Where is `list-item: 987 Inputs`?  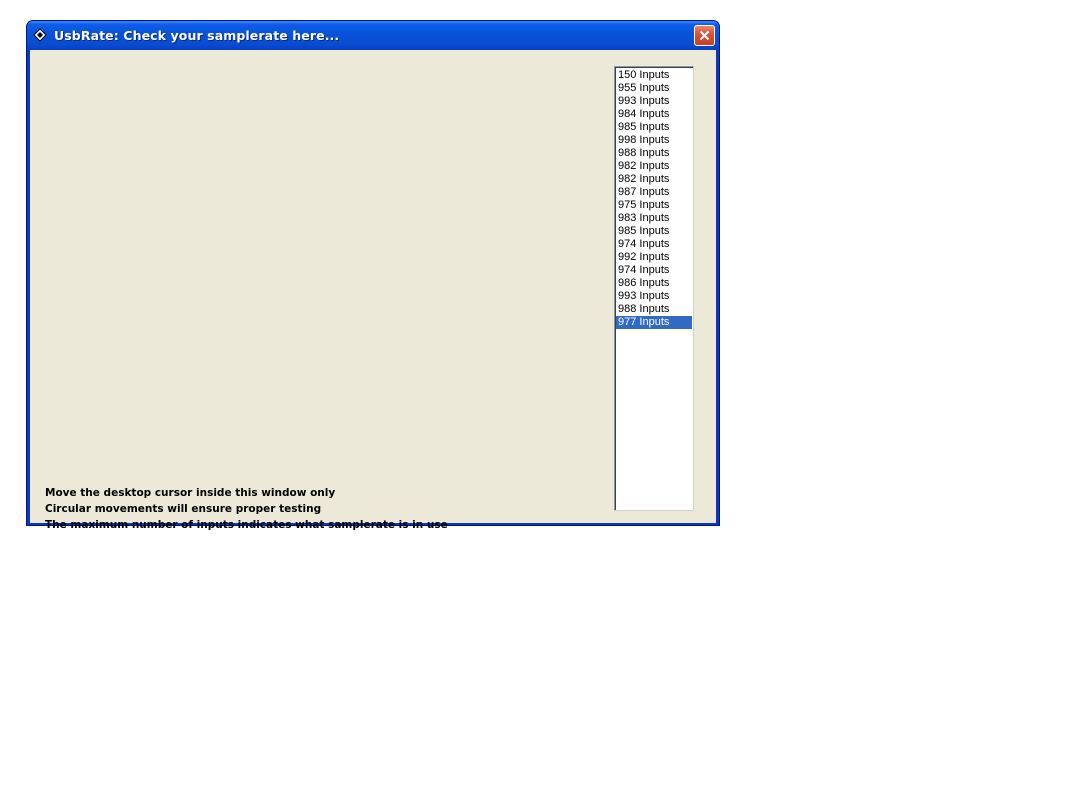
list-item: 987 Inputs is located at coordinates (654, 192).